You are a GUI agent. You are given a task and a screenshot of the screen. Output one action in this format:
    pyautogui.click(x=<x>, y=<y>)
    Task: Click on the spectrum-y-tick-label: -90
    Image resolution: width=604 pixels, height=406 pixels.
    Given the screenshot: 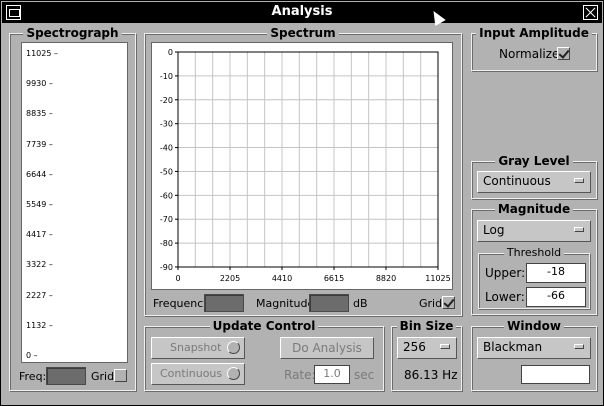 What is the action you would take?
    pyautogui.click(x=166, y=267)
    